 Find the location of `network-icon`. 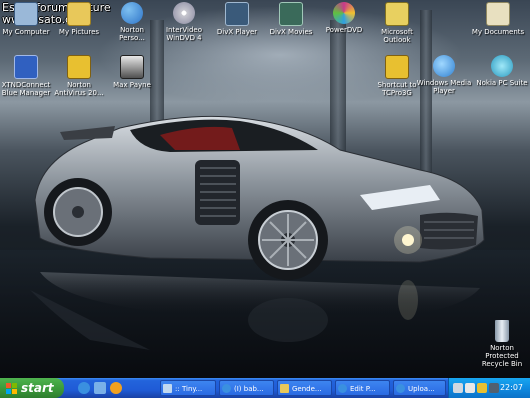

network-icon is located at coordinates (458, 388).